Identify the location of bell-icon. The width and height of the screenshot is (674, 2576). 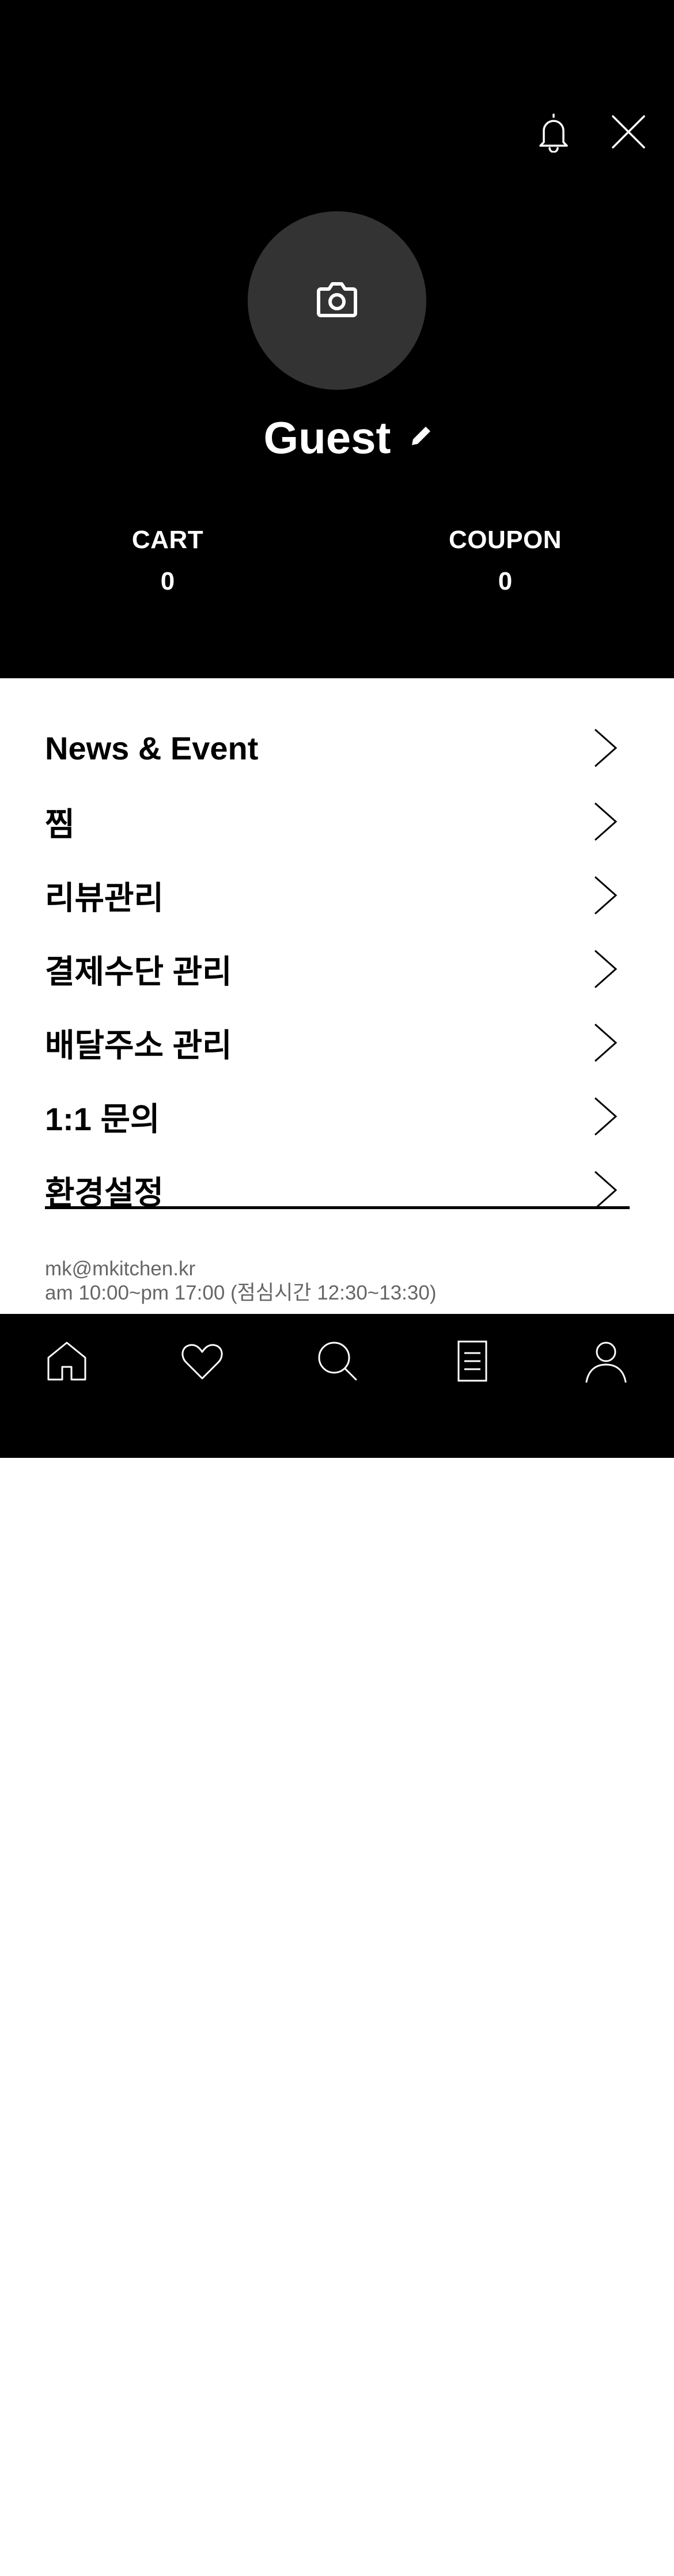
(553, 132).